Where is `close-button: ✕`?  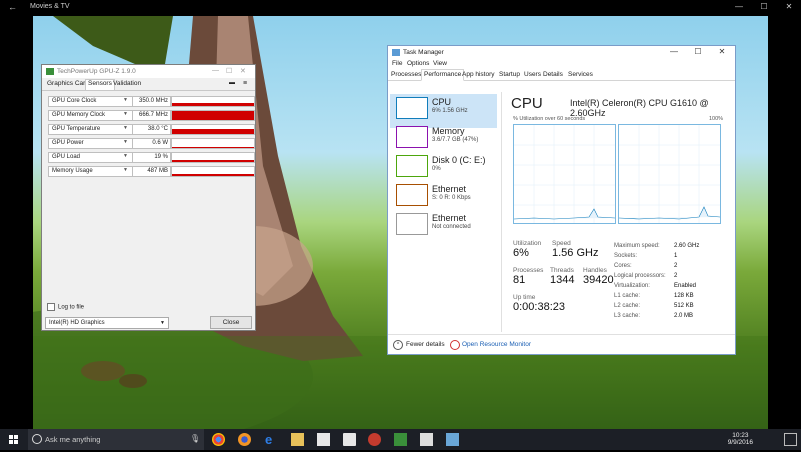 close-button: ✕ is located at coordinates (789, 6).